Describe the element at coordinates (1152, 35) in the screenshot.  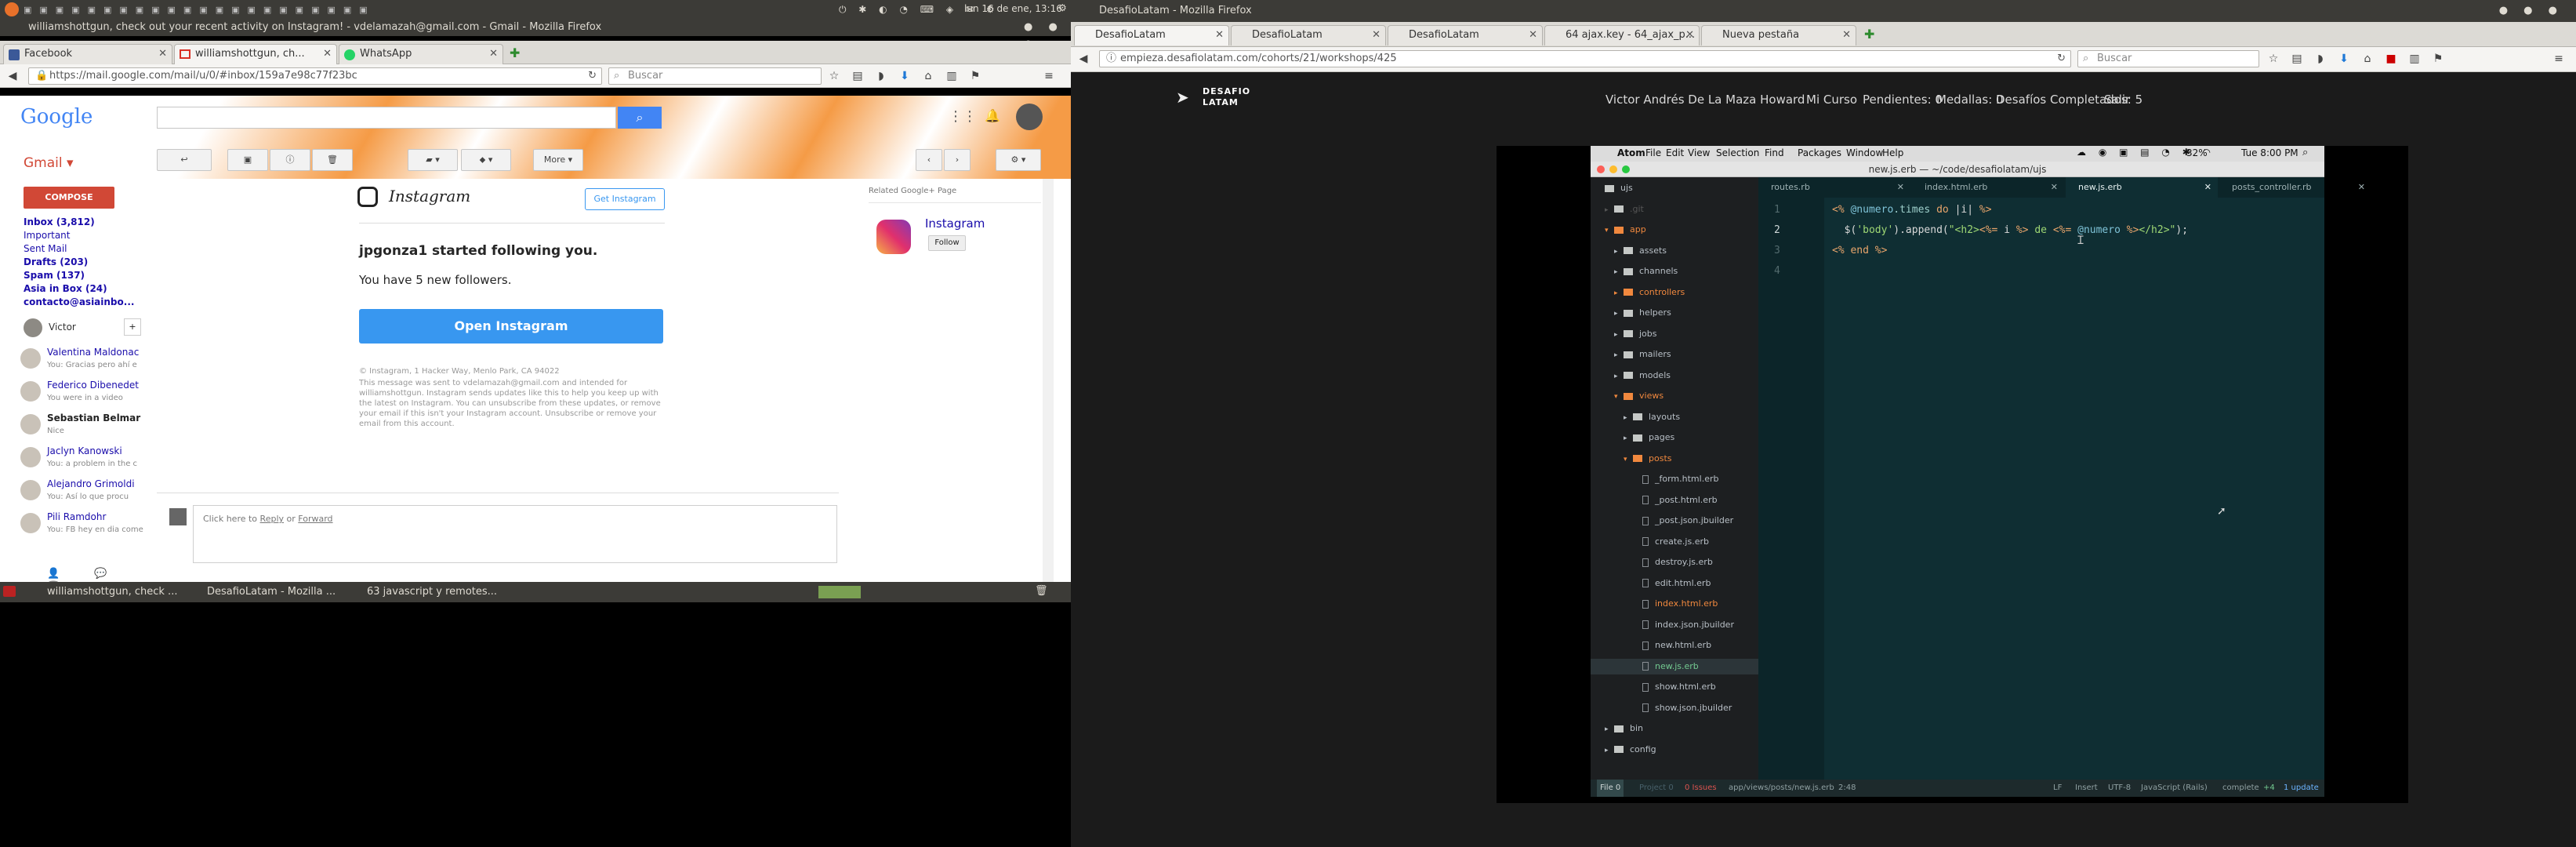
I see `tab-desafiolatam-1: DesafioLatam ✕` at that location.